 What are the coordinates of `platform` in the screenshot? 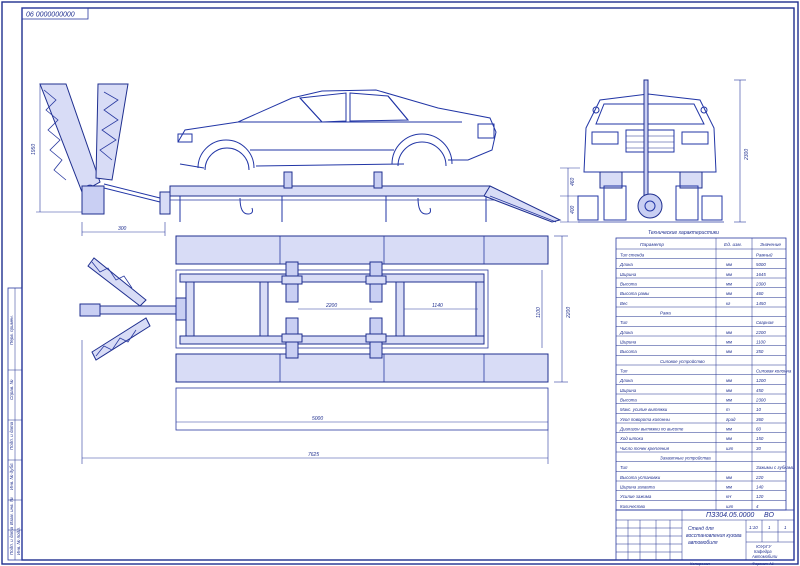 It's located at (330, 191).